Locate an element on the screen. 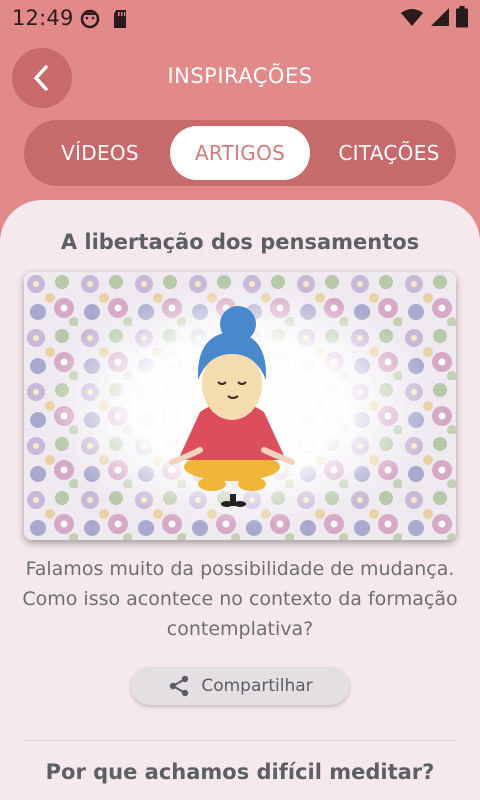  status-bar: 12:49 is located at coordinates (240, 18).